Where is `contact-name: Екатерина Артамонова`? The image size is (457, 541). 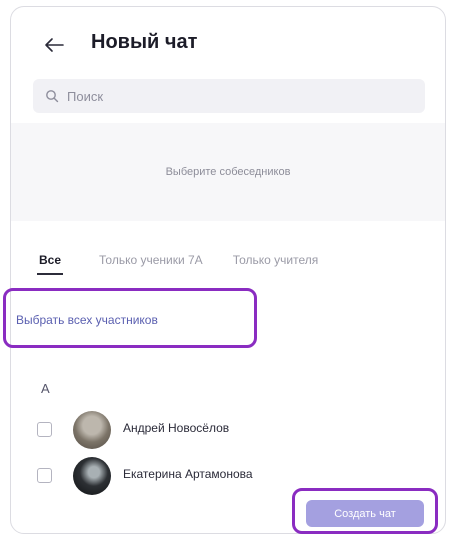
contact-name: Екатерина Артамонова is located at coordinates (188, 474).